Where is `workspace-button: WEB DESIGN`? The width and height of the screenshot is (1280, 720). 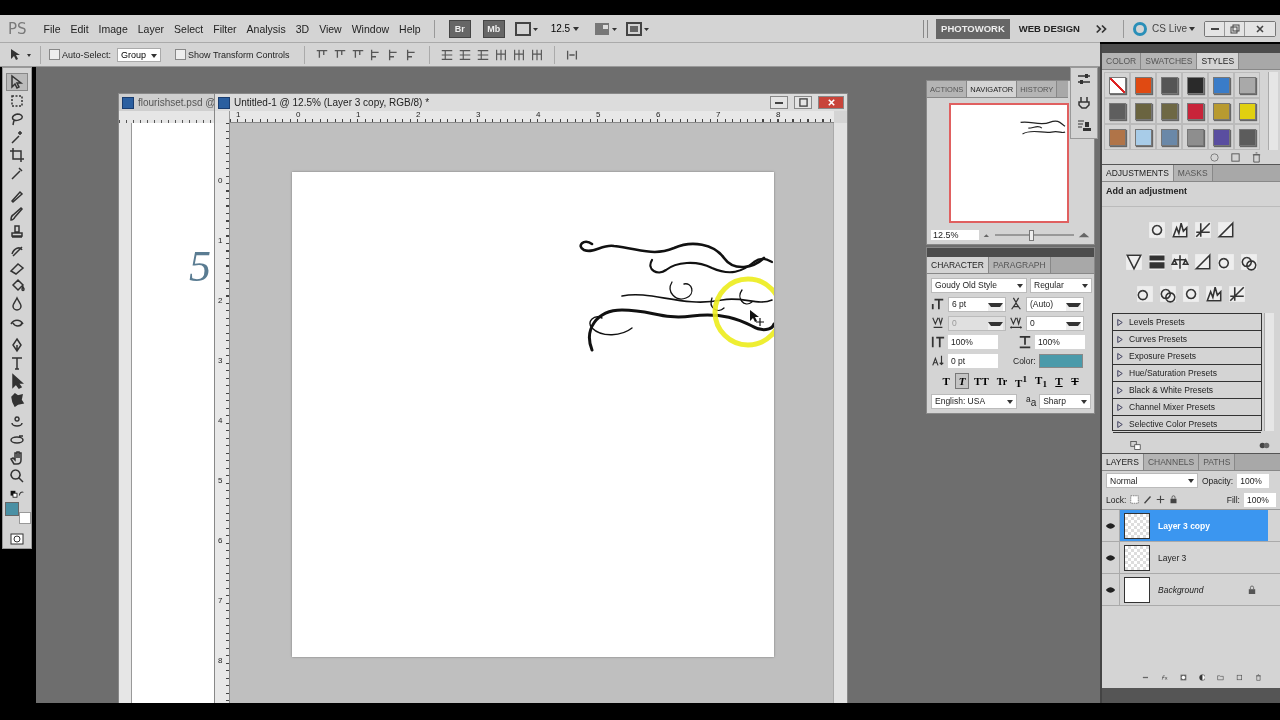 workspace-button: WEB DESIGN is located at coordinates (1049, 28).